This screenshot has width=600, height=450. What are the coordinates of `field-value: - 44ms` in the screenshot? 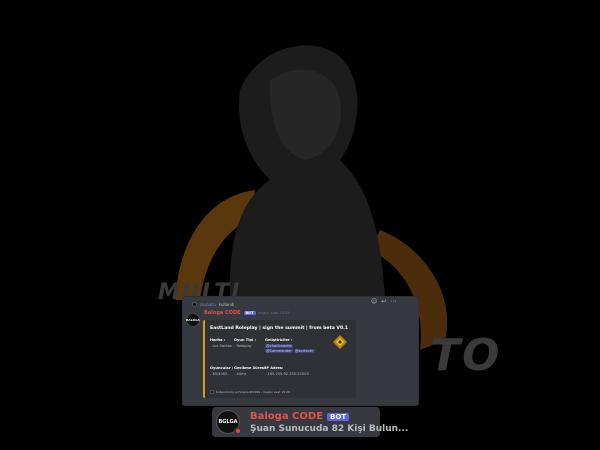 It's located at (240, 373).